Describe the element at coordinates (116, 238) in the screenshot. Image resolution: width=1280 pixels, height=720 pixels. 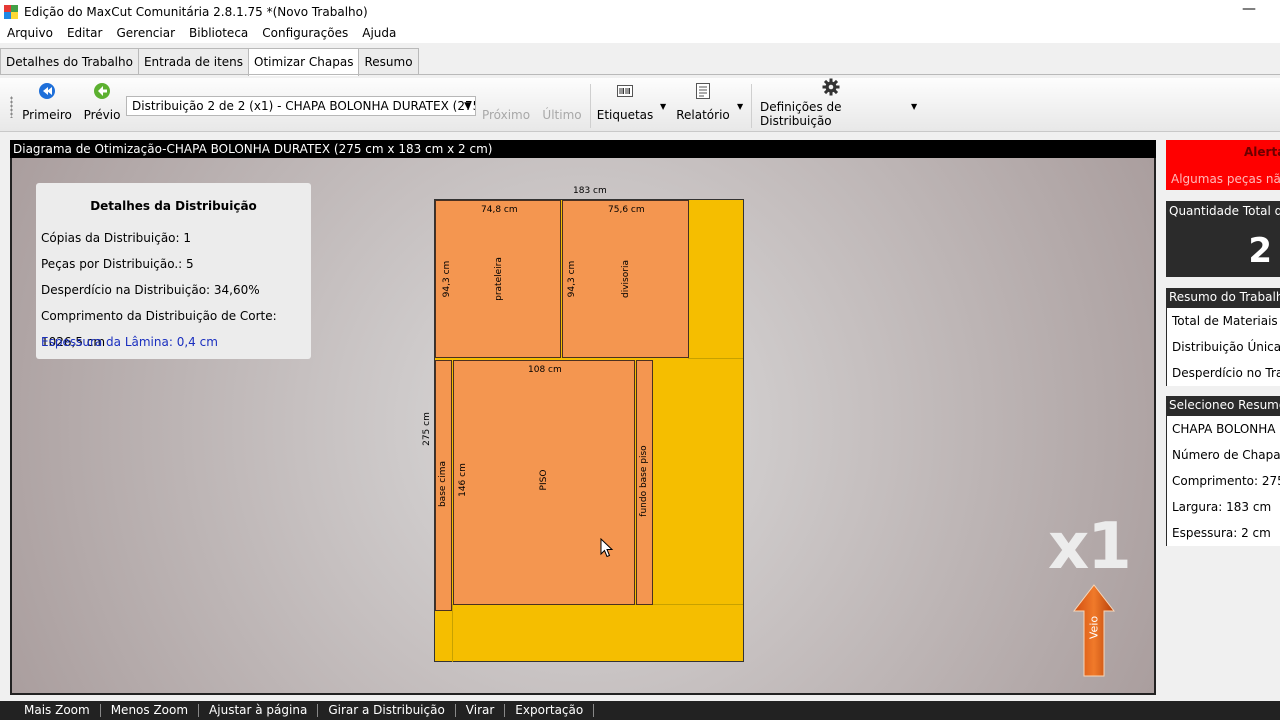
I see `copias-value: Cópias da Distribuição: 1` at that location.